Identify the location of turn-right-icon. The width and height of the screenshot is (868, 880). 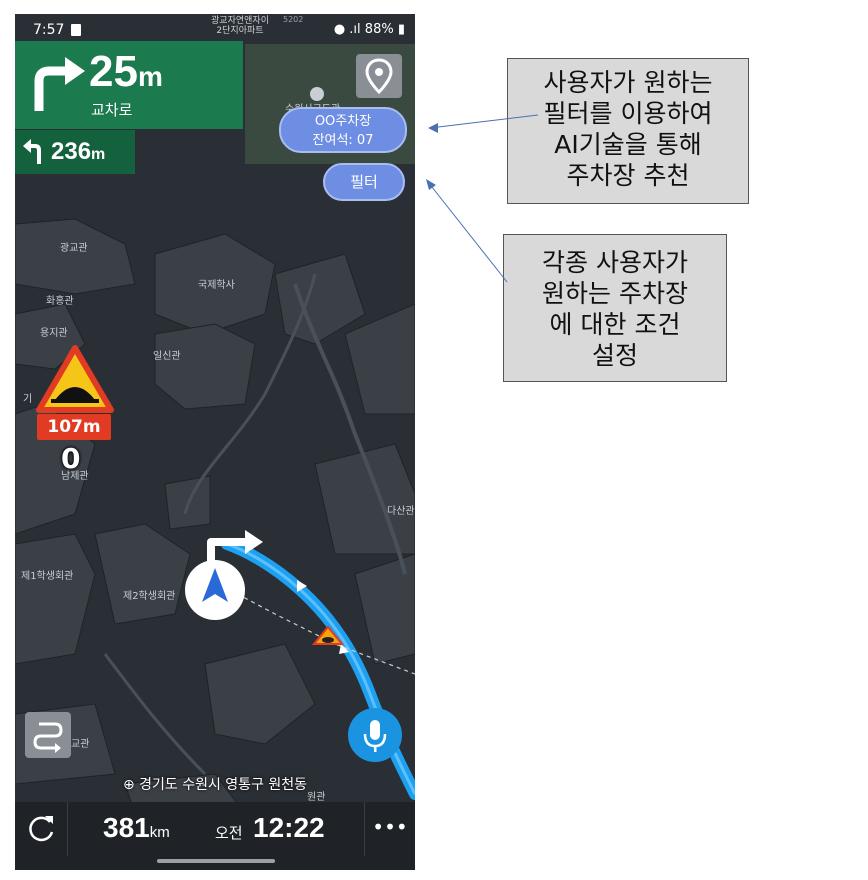
(59, 84).